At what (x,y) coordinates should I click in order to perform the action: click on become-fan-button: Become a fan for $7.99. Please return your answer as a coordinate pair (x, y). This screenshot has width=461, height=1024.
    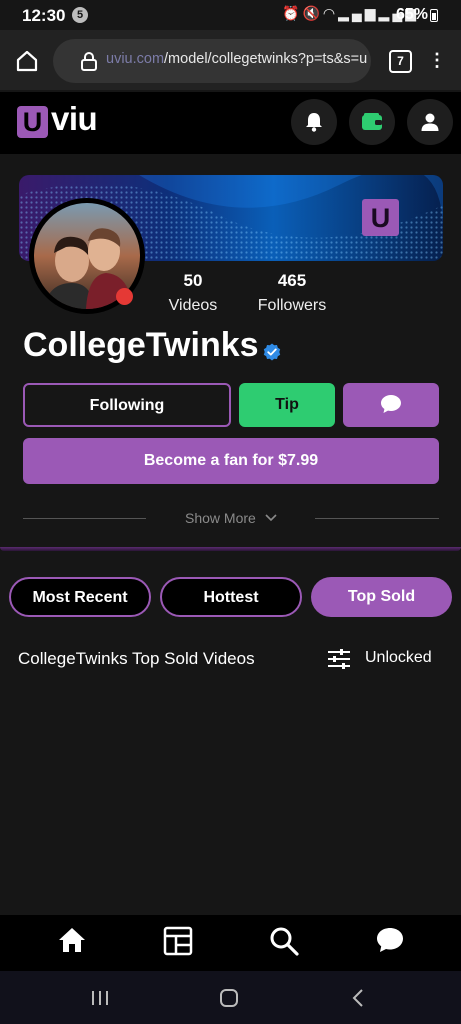
    Looking at the image, I should click on (231, 461).